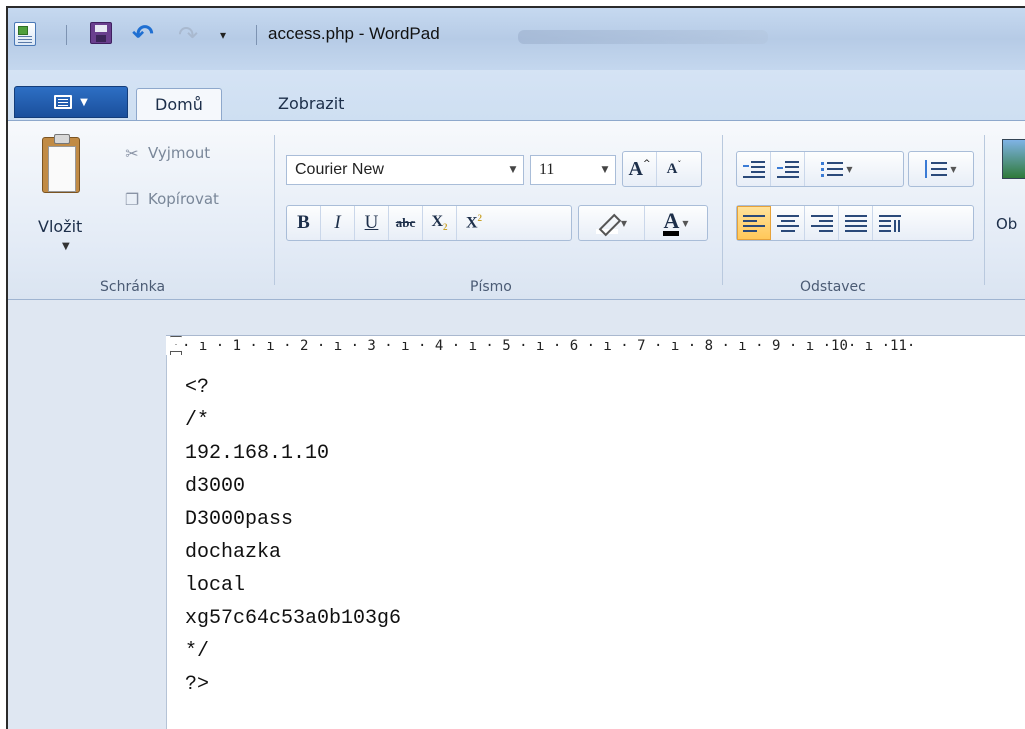  What do you see at coordinates (832, 169) in the screenshot?
I see `bullet-list-icon` at bounding box center [832, 169].